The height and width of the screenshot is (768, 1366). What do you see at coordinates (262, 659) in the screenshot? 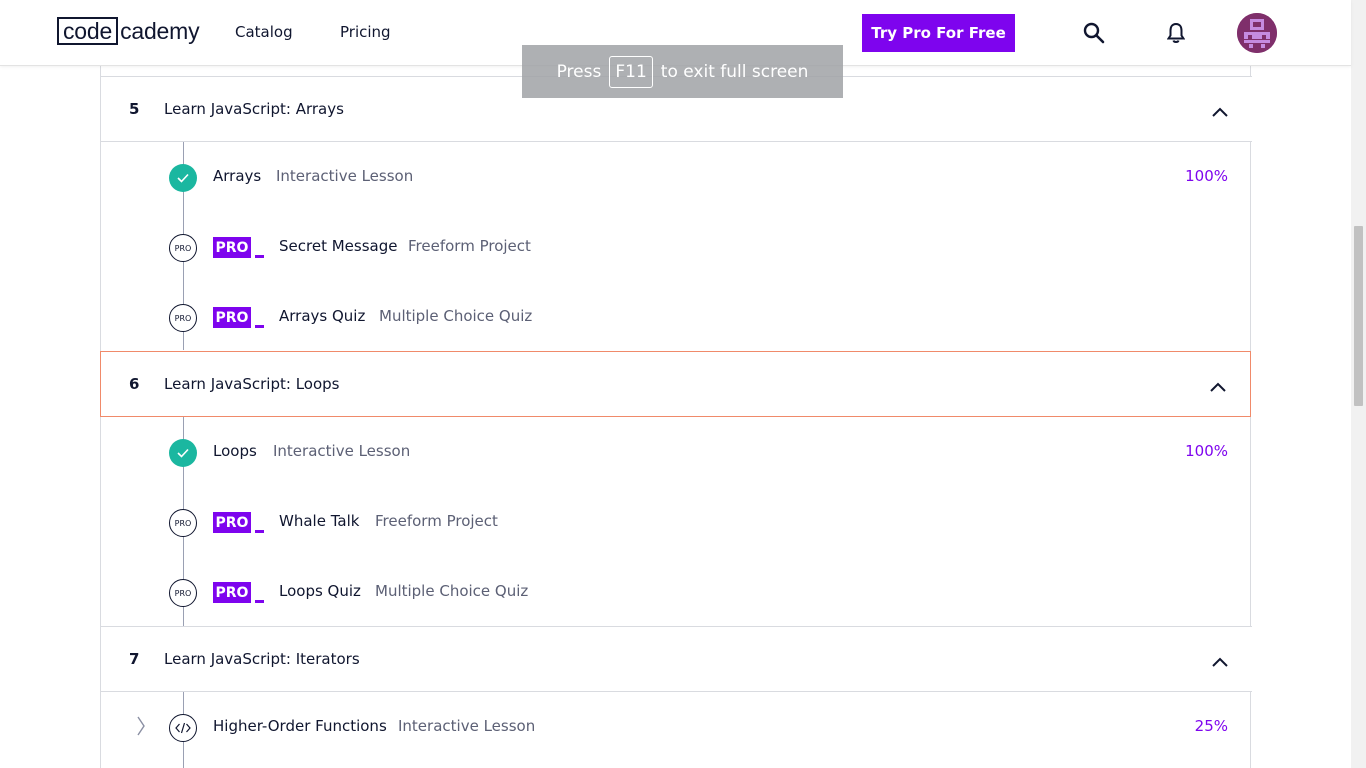
I see `module-title: Learn JavaScript: Iterators` at bounding box center [262, 659].